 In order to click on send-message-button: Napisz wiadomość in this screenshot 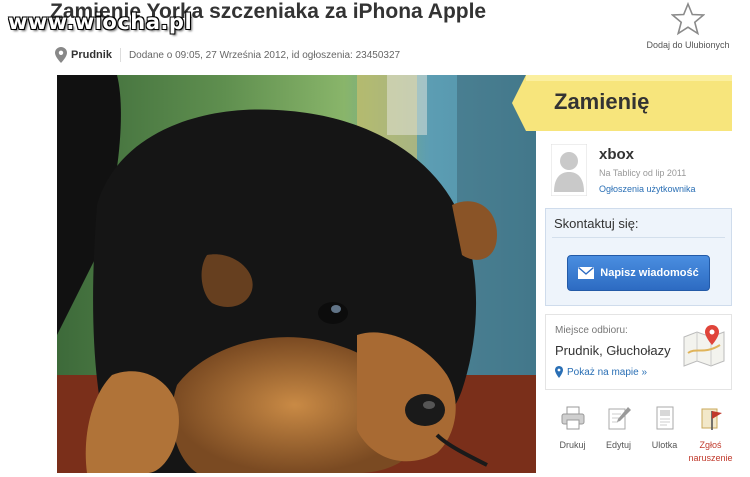, I will do `click(638, 273)`.